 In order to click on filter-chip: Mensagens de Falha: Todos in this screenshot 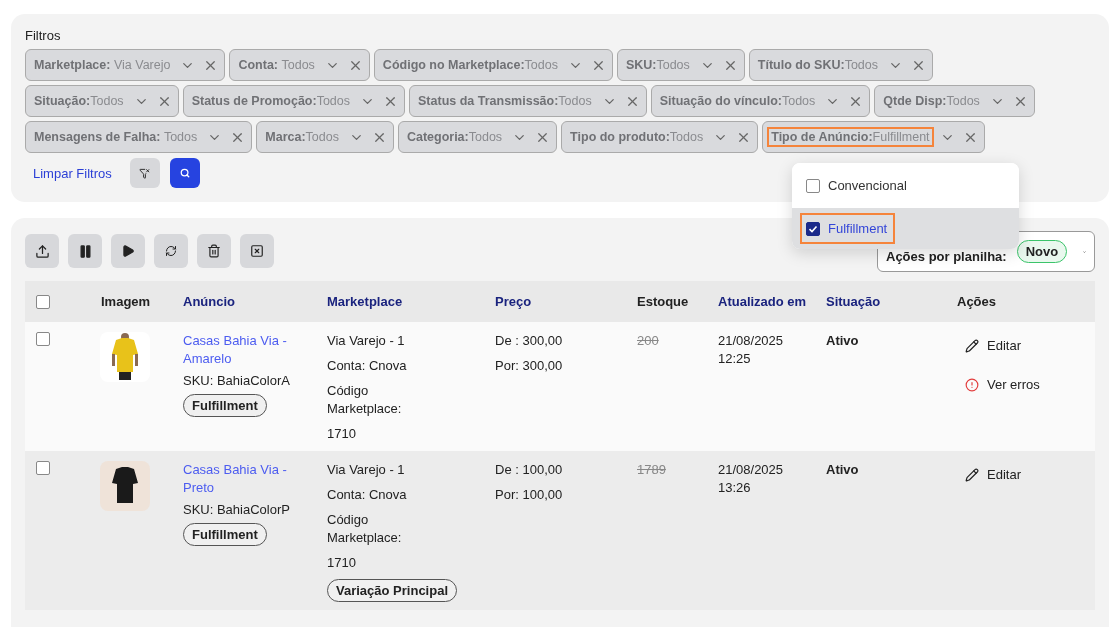, I will do `click(139, 137)`.